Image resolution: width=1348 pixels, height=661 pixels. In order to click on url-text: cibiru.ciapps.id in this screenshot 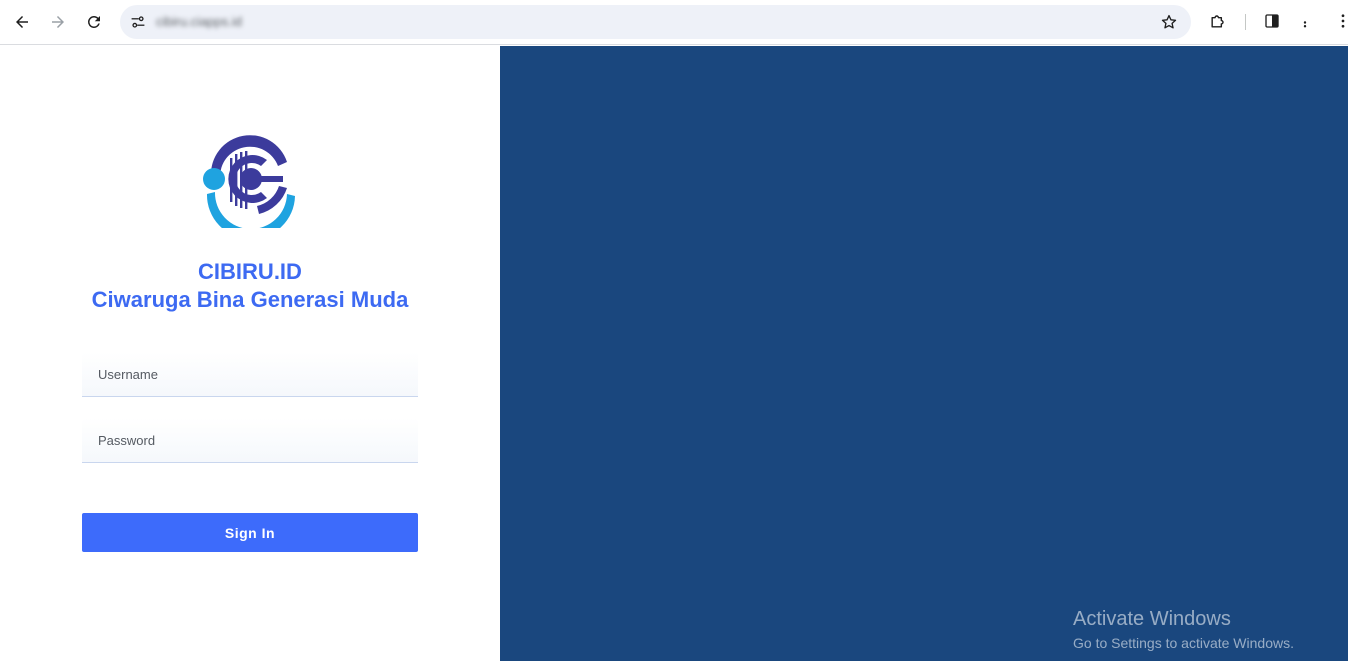, I will do `click(199, 21)`.